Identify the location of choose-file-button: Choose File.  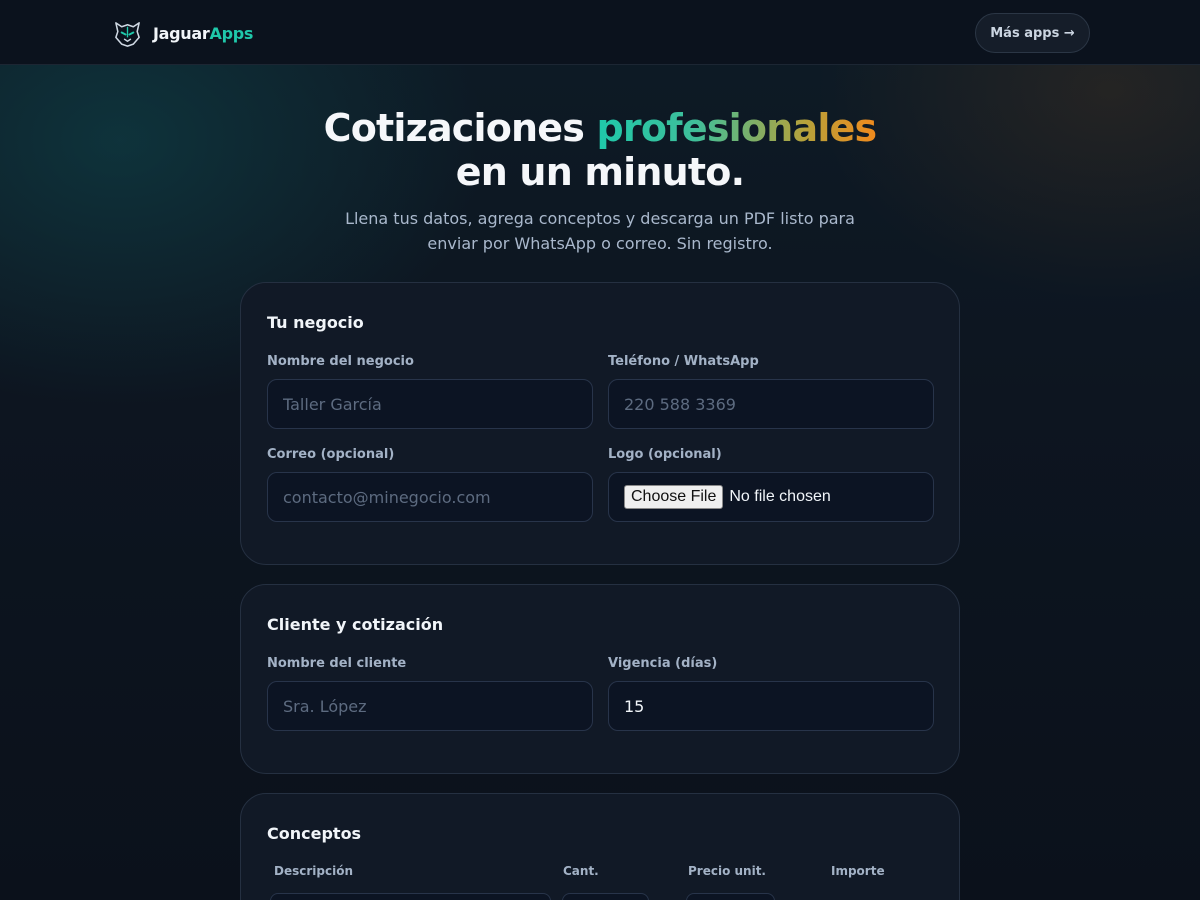
(674, 497).